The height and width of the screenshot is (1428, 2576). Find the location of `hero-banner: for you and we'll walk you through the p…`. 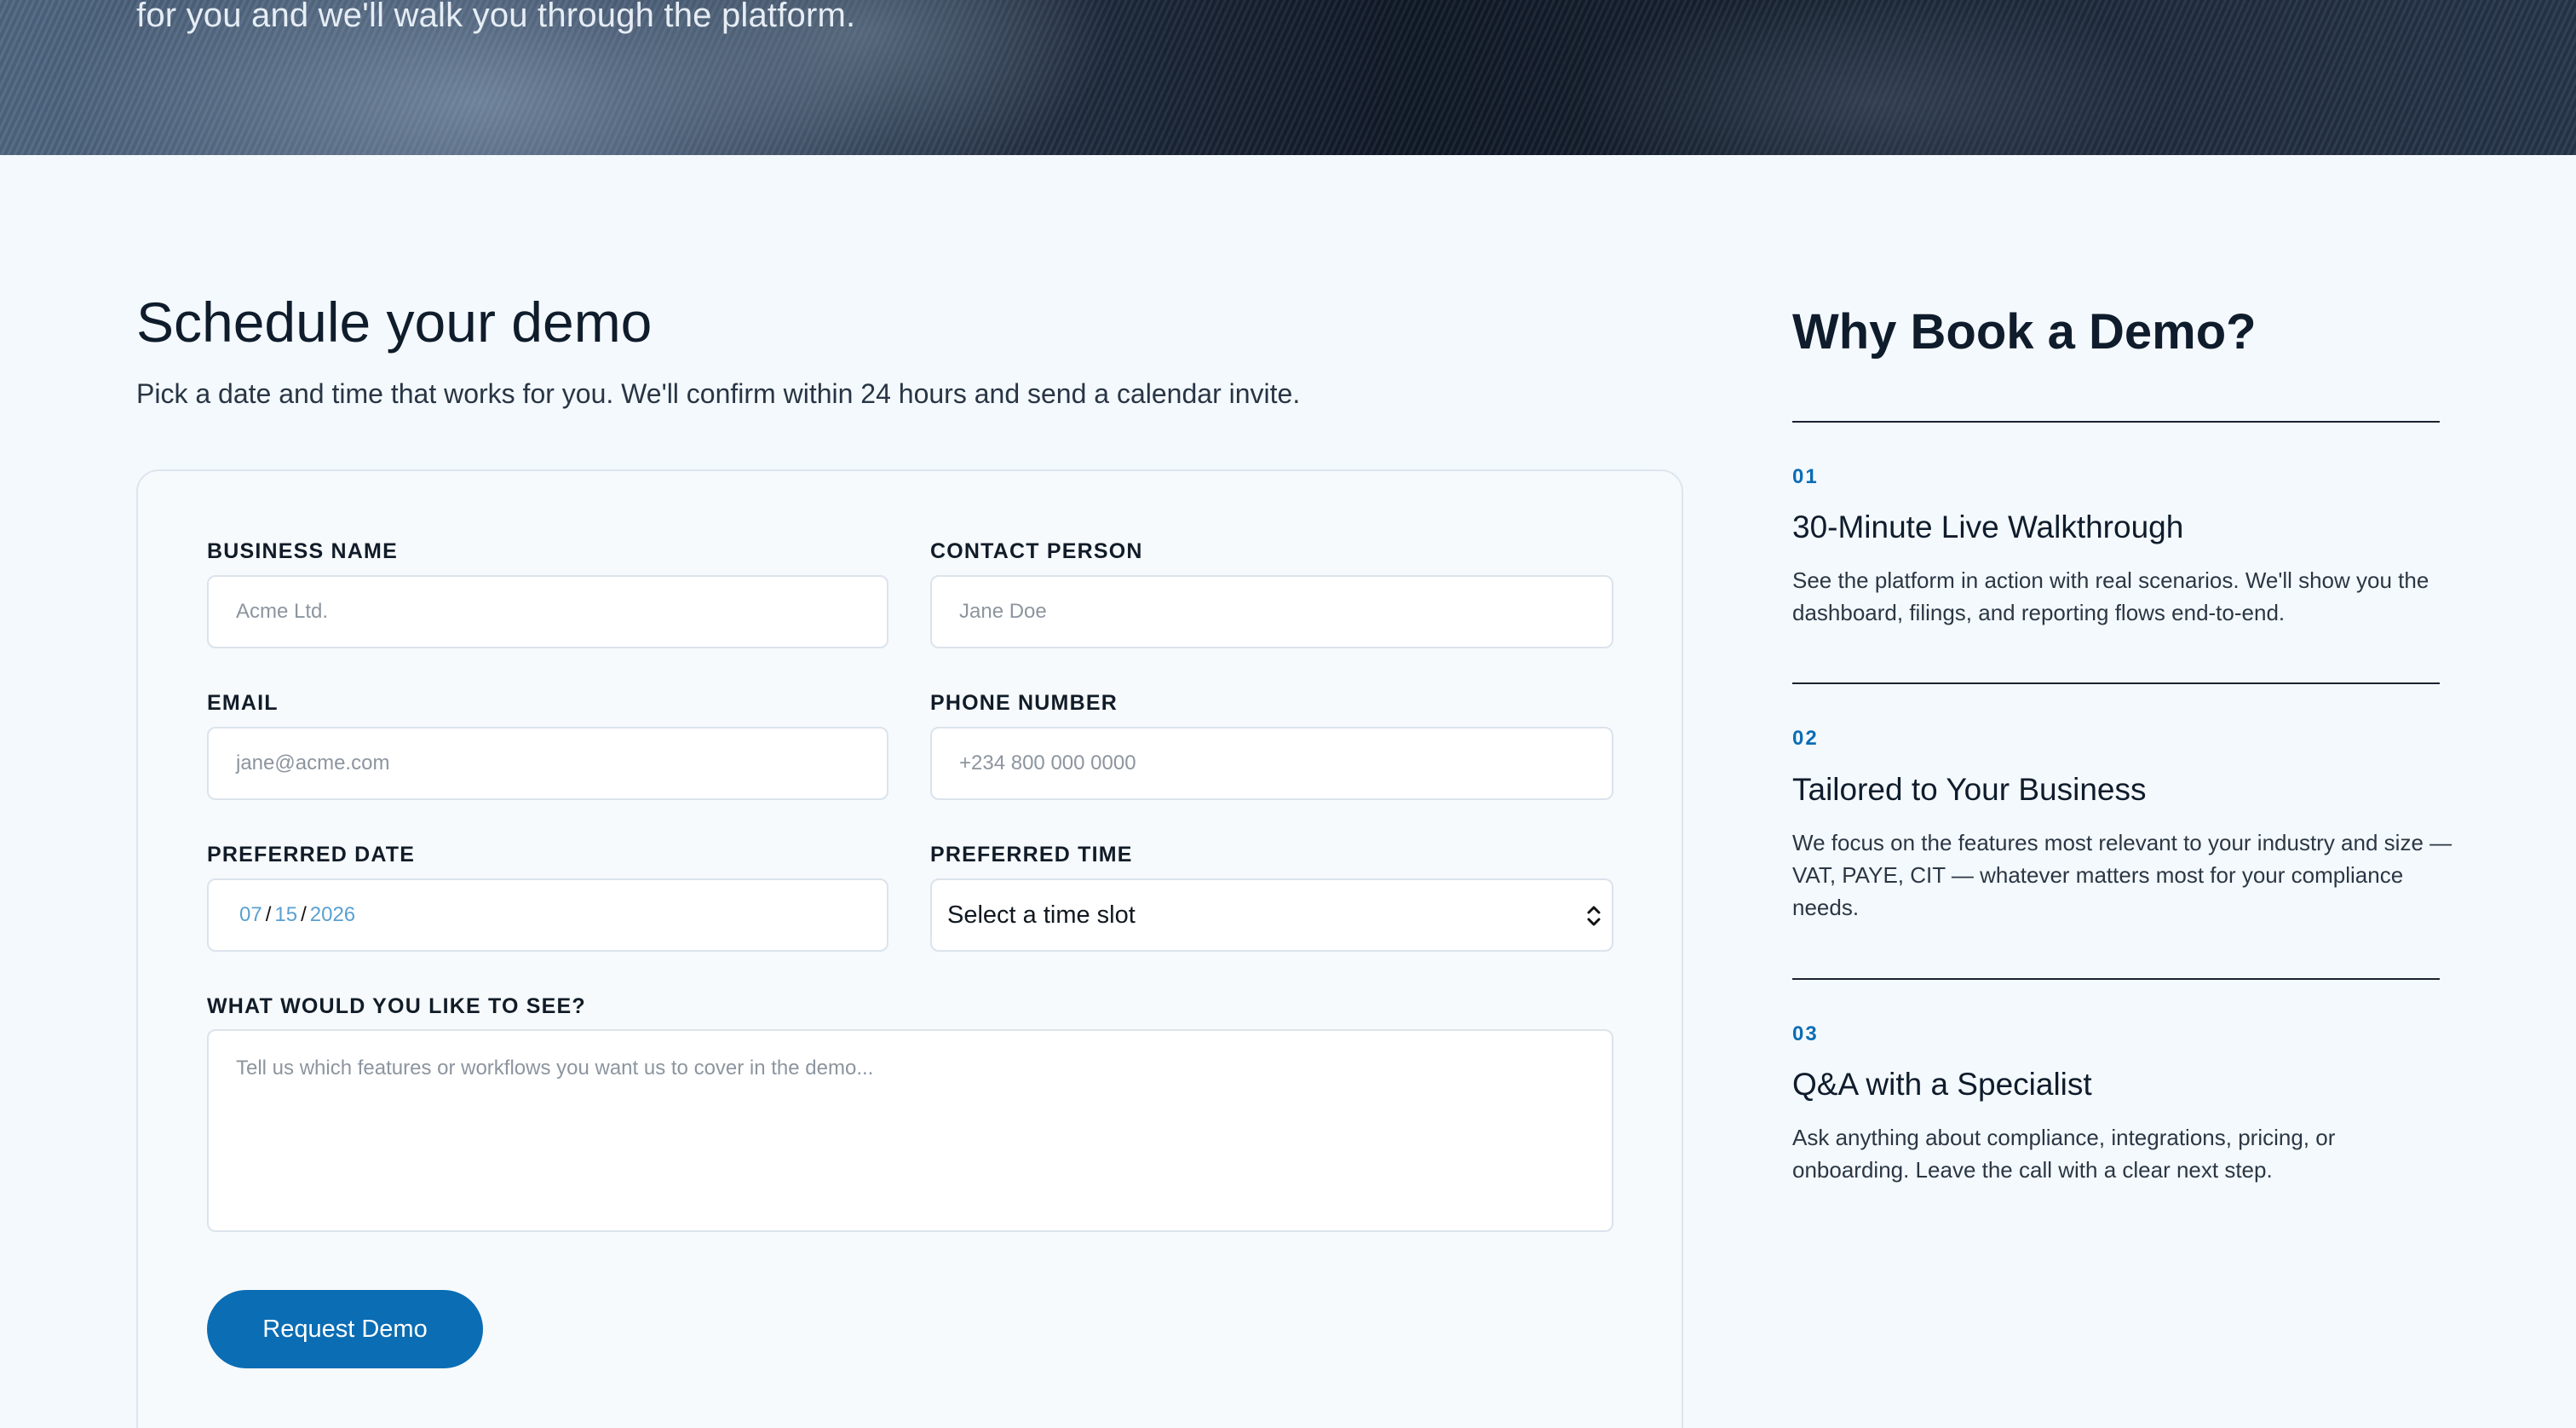

hero-banner: for you and we'll walk you through the p… is located at coordinates (1288, 77).